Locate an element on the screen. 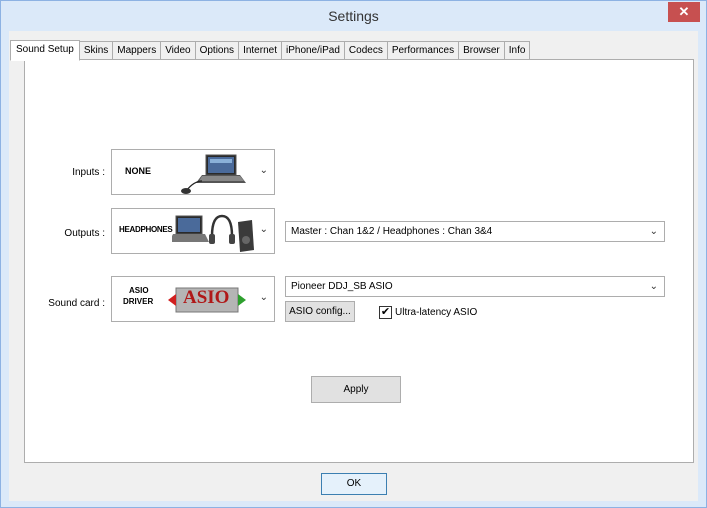 The width and height of the screenshot is (707, 508). laptop-mouse-icon is located at coordinates (213, 174).